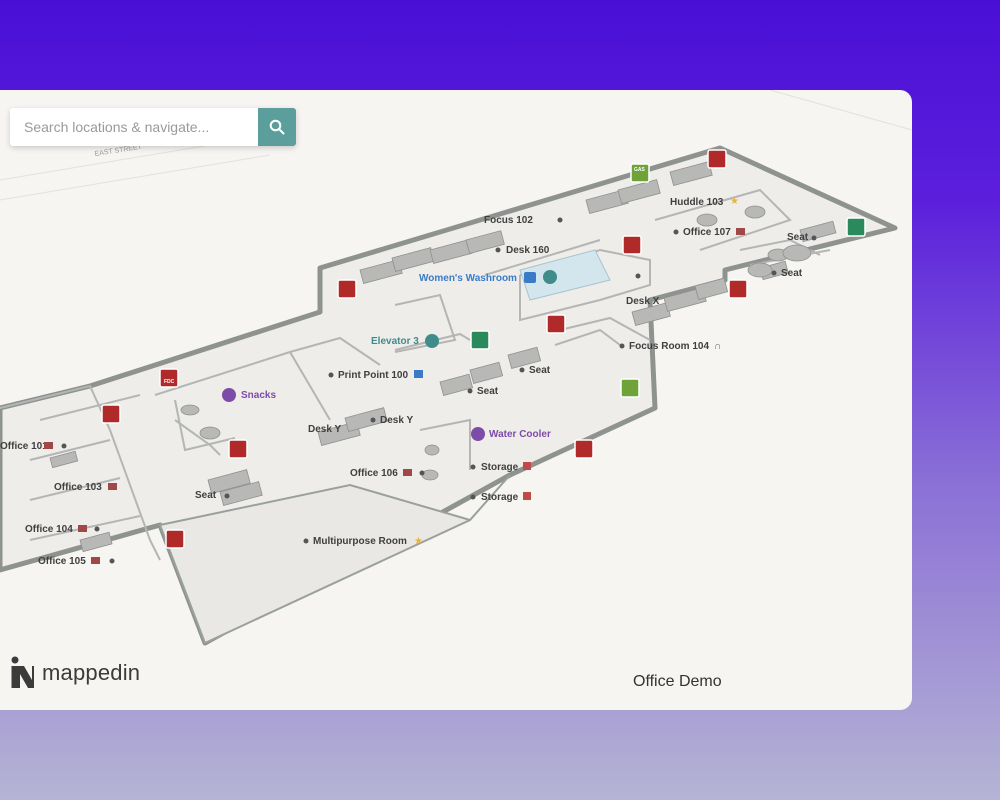  Describe the element at coordinates (325, 429) in the screenshot. I see `label-desk-y-1: Desk Y` at that location.